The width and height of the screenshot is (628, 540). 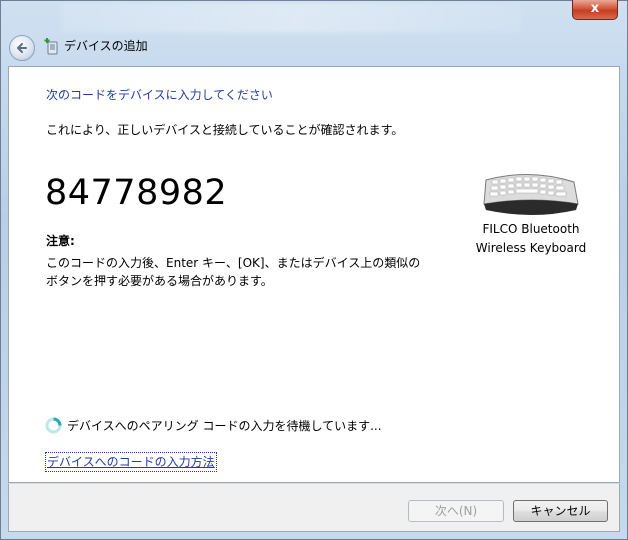 I want to click on page-heading: 次のコードをデバイスに入力してください, so click(x=159, y=95).